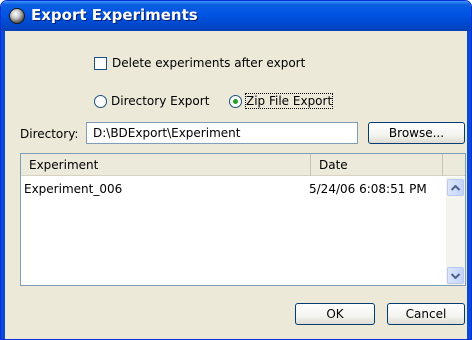  I want to click on zip-export-option: Zip File Export, so click(281, 101).